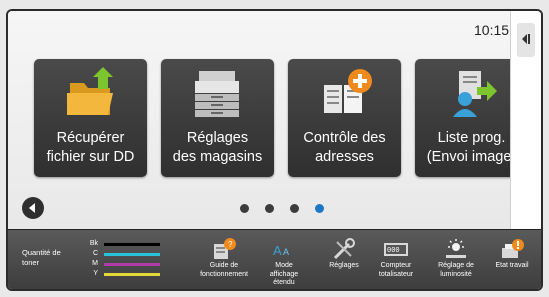 Image resolution: width=549 pixels, height=297 pixels. I want to click on tool-label: Mode affichage étendu, so click(284, 274).